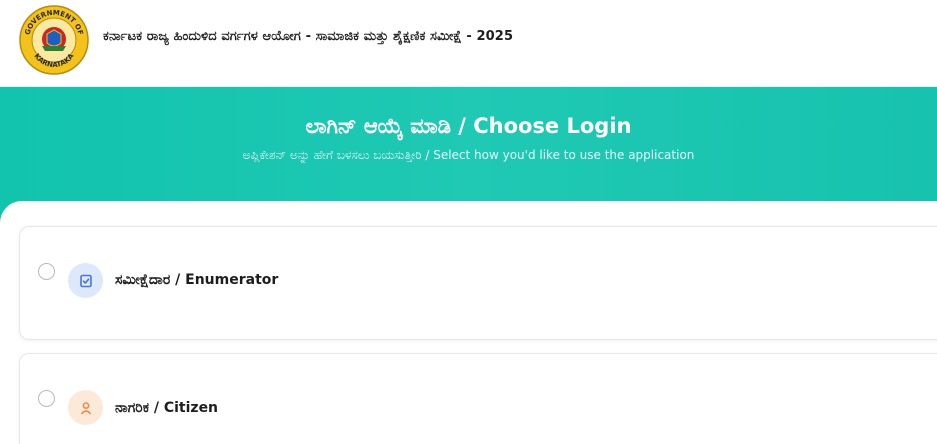 This screenshot has width=937, height=444. I want to click on enumerator-label: ಸಮೀಕ್ಷೆದಾರ / Enumerator, so click(197, 280).